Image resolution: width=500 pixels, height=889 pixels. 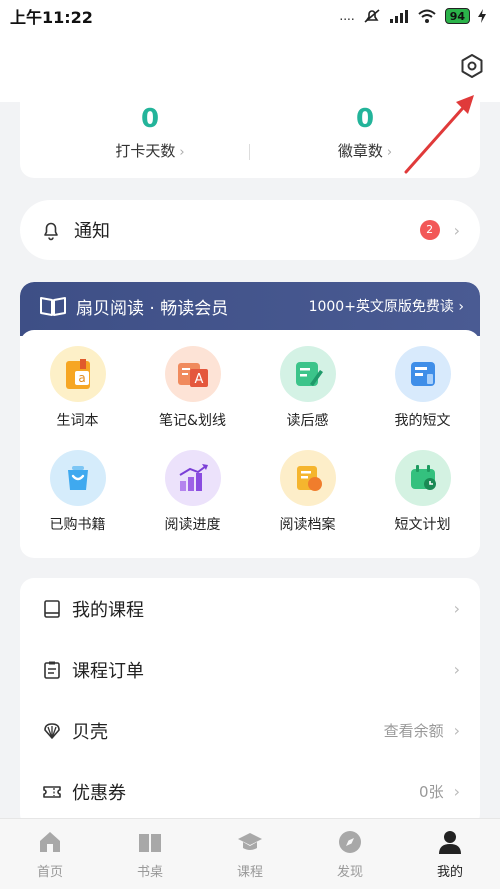 What do you see at coordinates (250, 608) in the screenshot?
I see `my-courses-row: 我的课程 ›` at bounding box center [250, 608].